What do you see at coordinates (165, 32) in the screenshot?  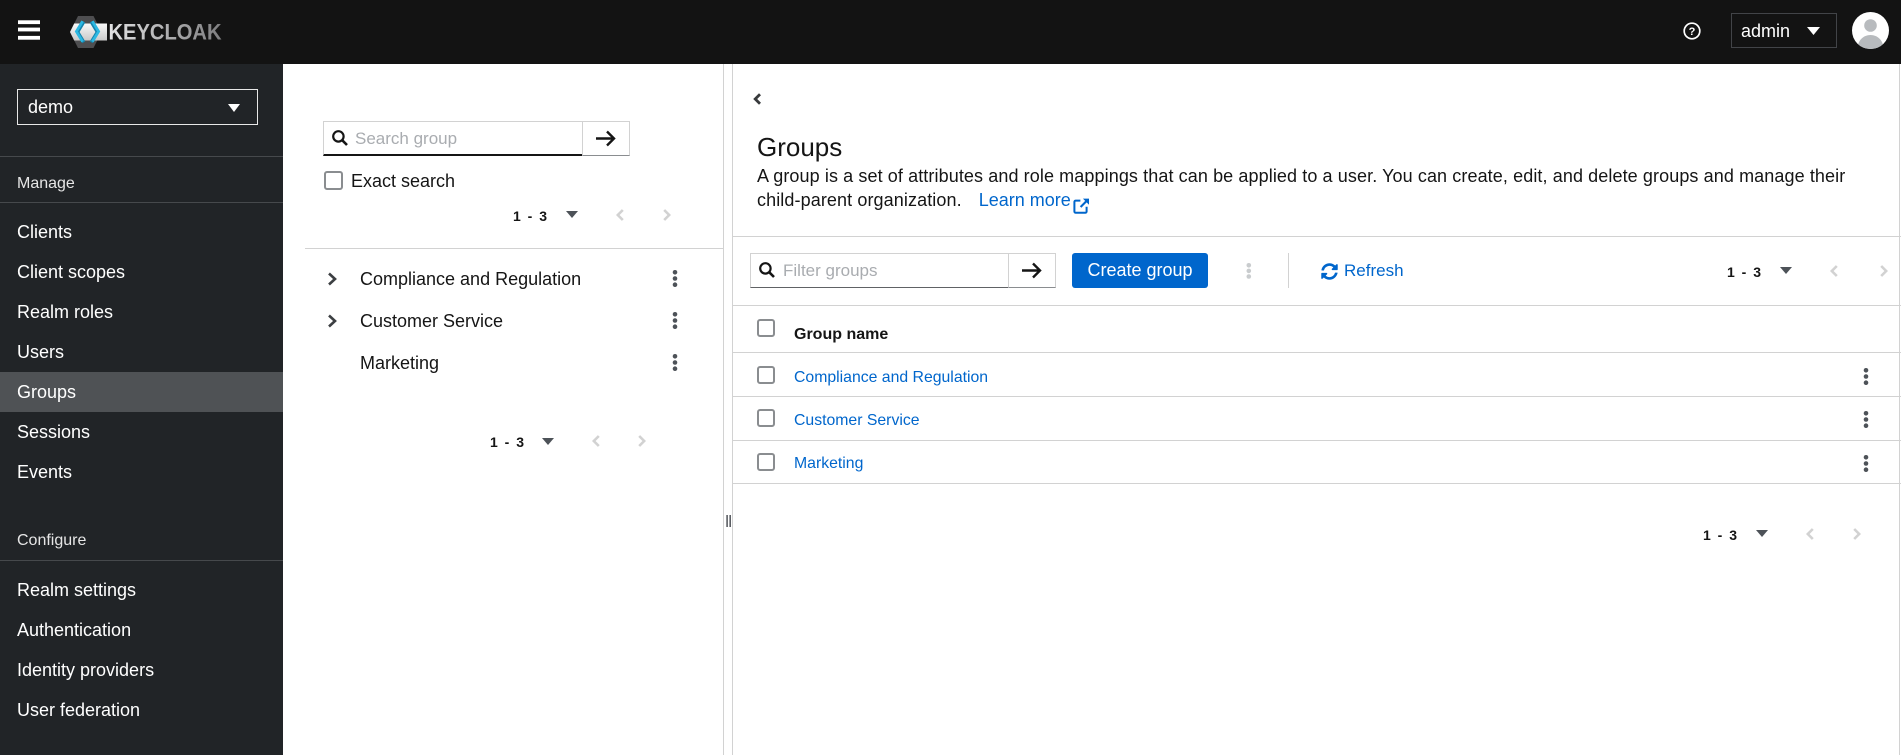 I see `svg-text: KEYCLOAK` at bounding box center [165, 32].